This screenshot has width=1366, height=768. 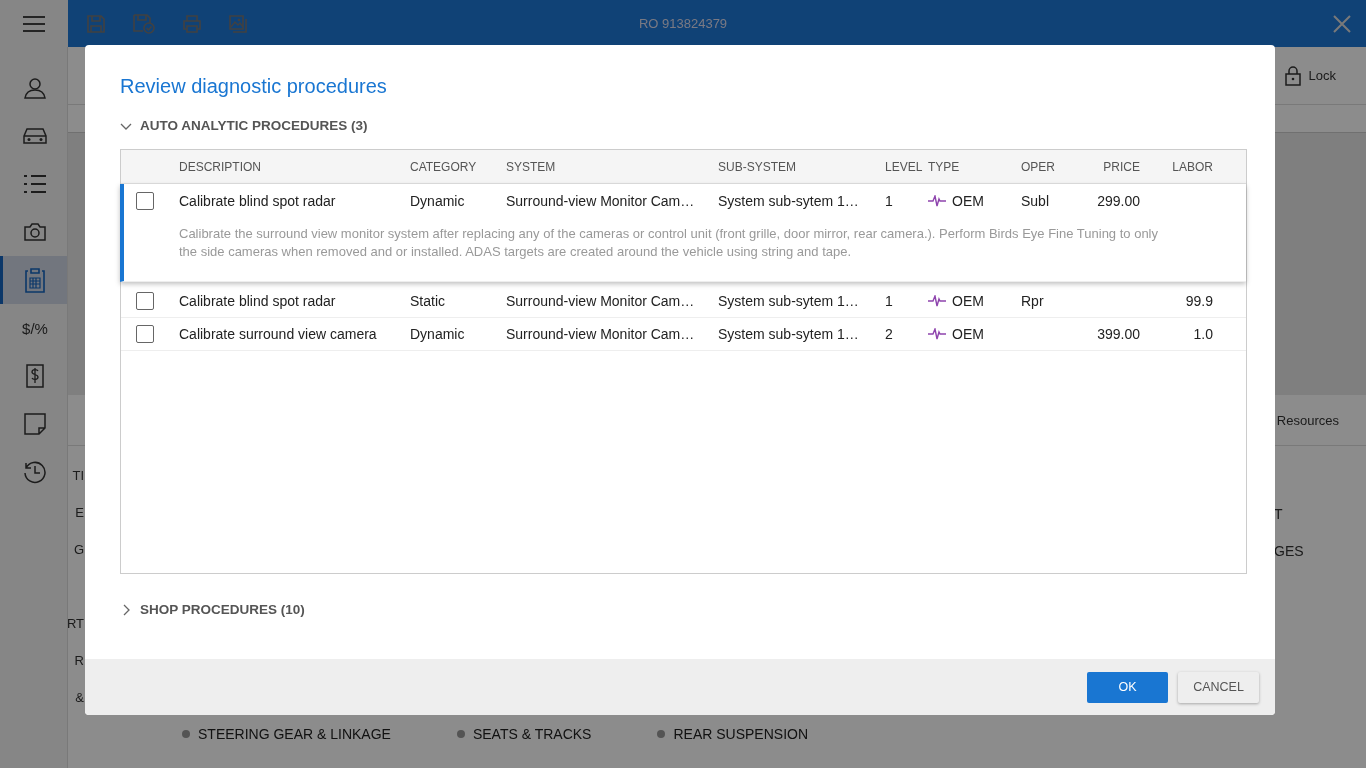 What do you see at coordinates (79, 698) in the screenshot?
I see `section-label: &` at bounding box center [79, 698].